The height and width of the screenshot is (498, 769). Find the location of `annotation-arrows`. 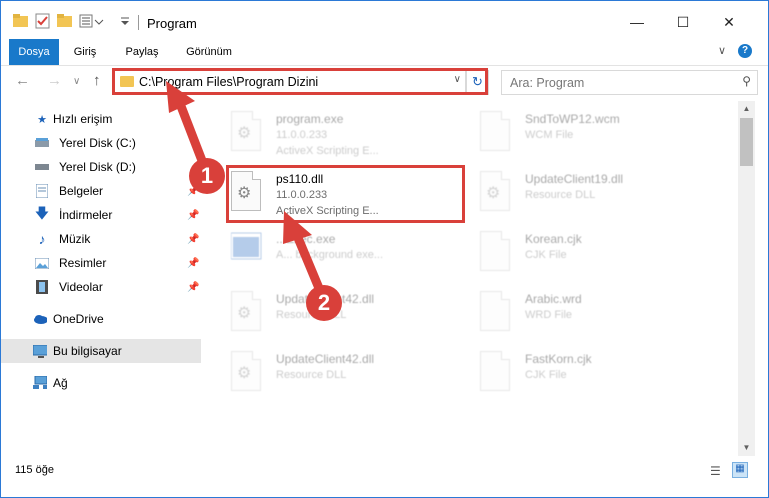

annotation-arrows is located at coordinates (246, 188).